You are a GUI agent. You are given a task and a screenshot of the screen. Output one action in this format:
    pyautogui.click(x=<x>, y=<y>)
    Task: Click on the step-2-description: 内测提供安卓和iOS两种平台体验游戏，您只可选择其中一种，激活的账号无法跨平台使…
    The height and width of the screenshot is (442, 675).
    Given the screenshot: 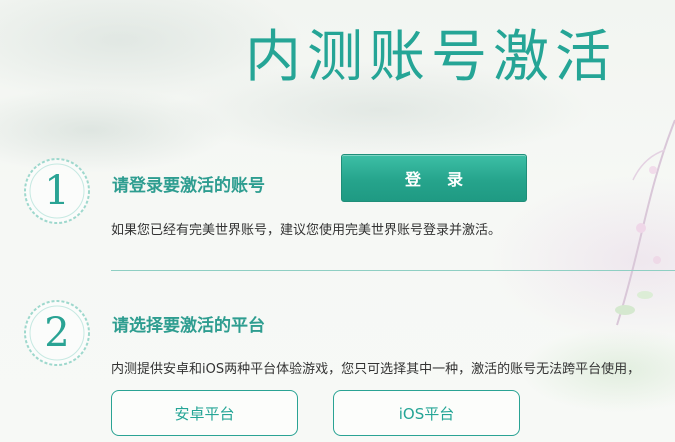 What is the action you would take?
    pyautogui.click(x=376, y=369)
    